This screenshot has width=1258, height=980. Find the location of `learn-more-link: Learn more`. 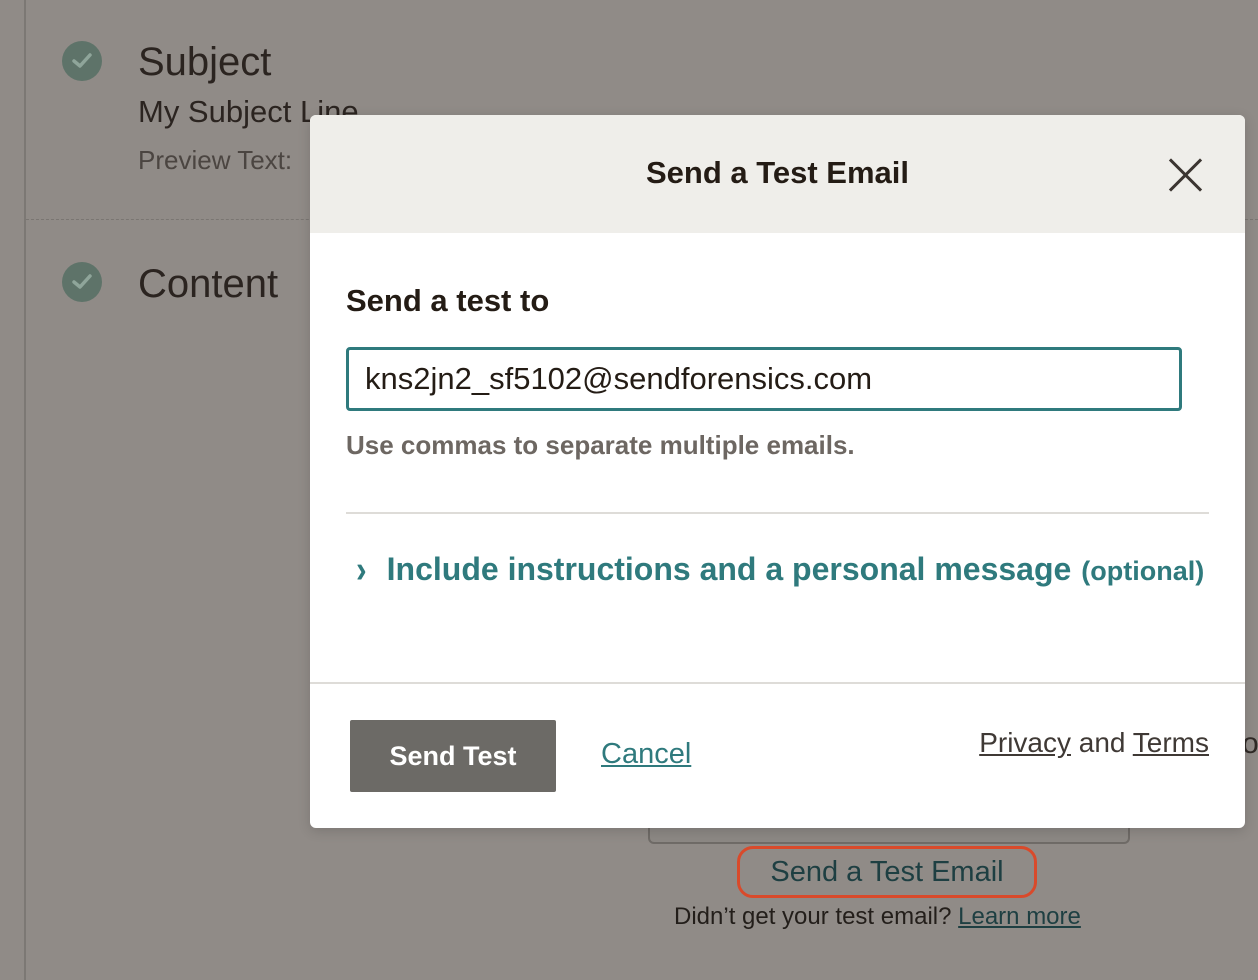

learn-more-link: Learn more is located at coordinates (1019, 916).